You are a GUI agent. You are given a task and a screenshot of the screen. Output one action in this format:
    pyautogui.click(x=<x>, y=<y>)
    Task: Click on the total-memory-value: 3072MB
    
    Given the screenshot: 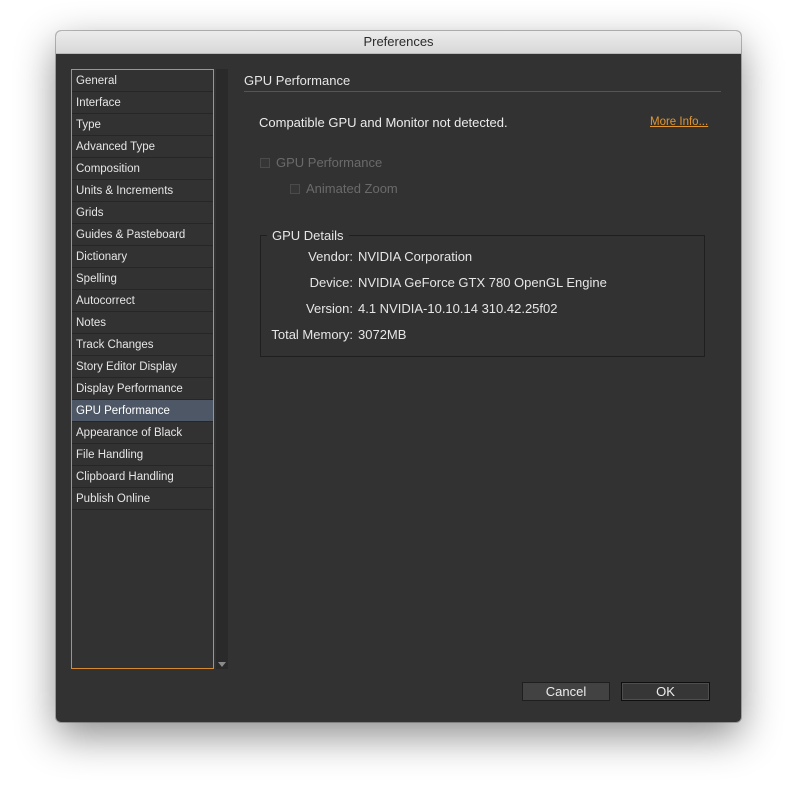 What is the action you would take?
    pyautogui.click(x=382, y=334)
    